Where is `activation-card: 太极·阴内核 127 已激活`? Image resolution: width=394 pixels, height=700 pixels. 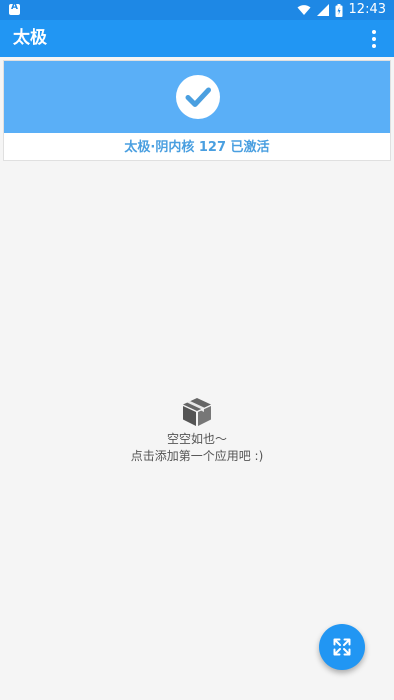 activation-card: 太极·阴内核 127 已激活 is located at coordinates (197, 110).